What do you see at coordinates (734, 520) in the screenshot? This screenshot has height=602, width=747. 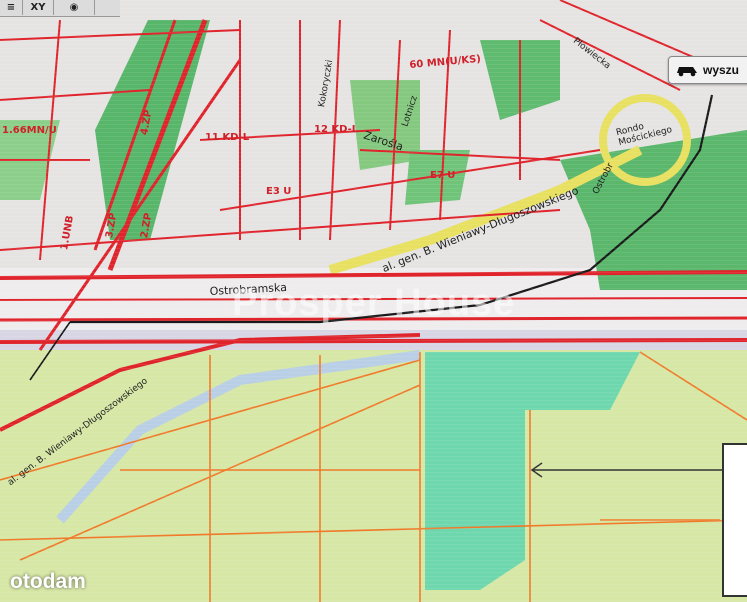 I see `info-box` at bounding box center [734, 520].